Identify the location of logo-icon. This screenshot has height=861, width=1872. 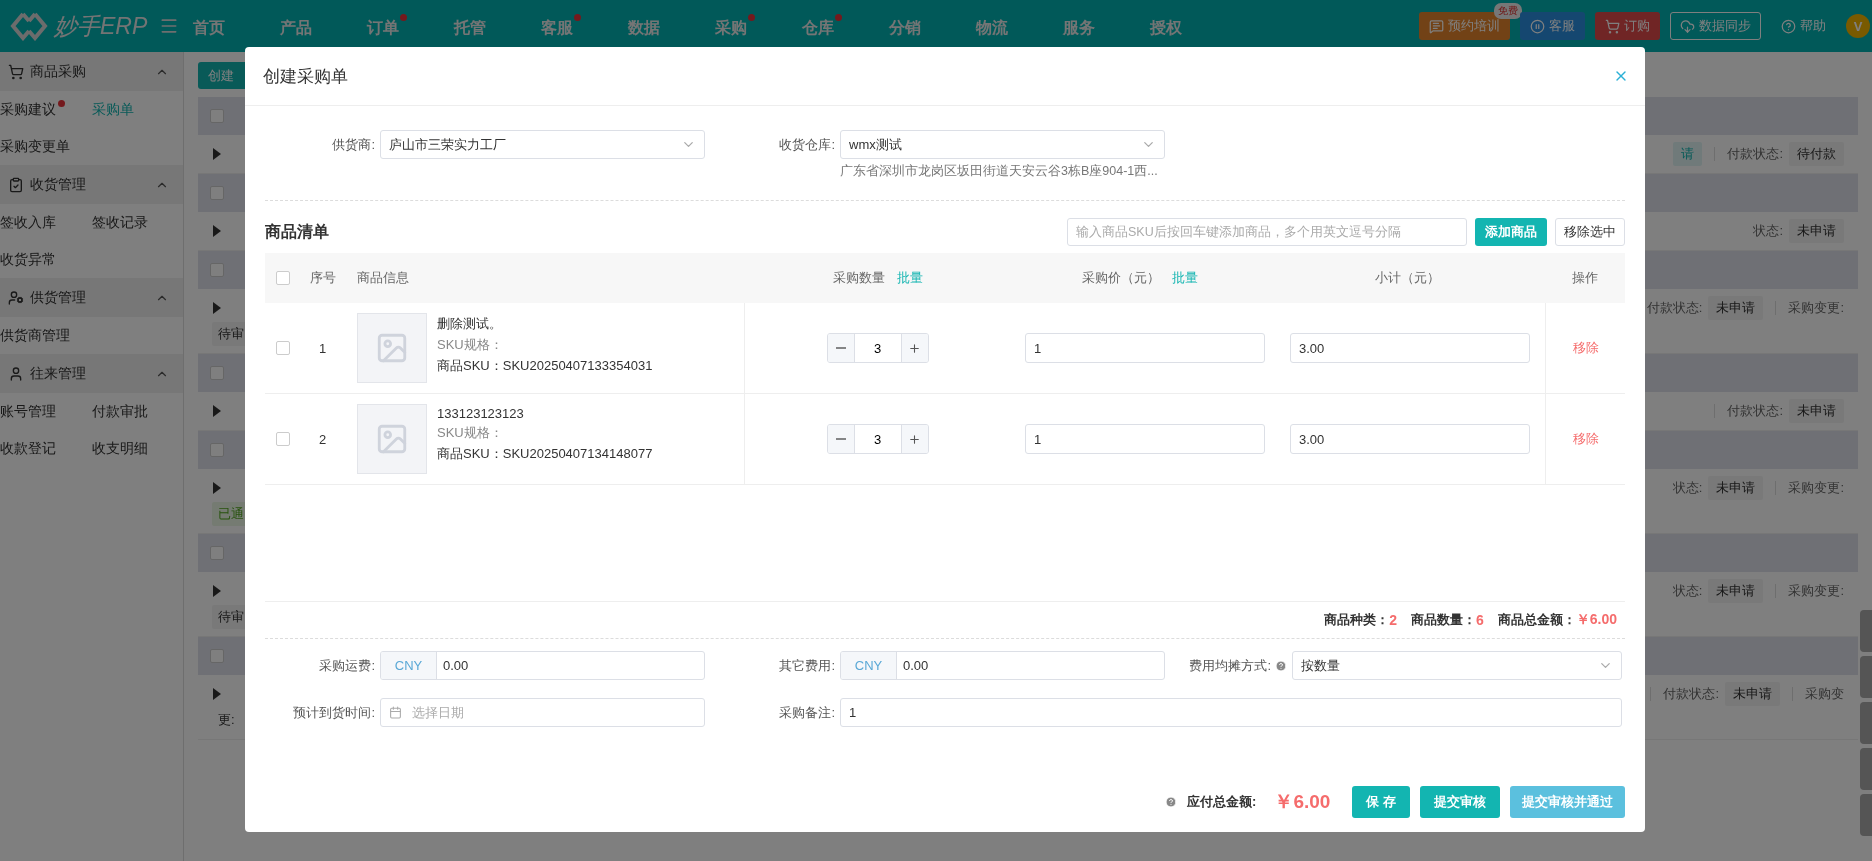
(29, 26).